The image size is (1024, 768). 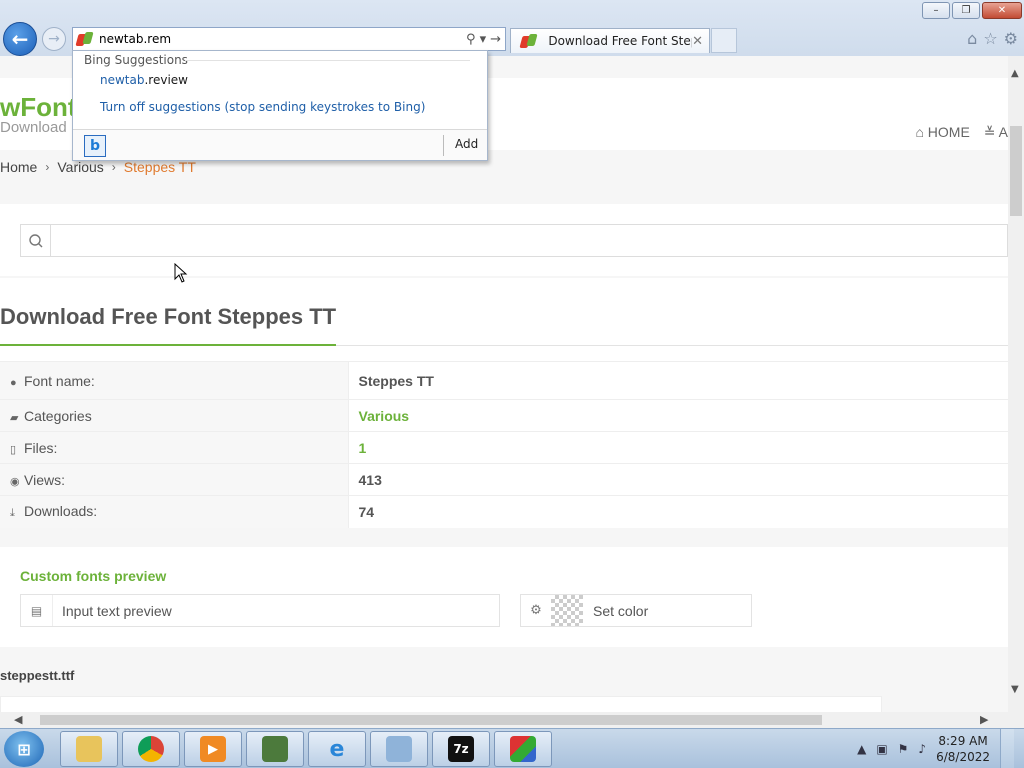 What do you see at coordinates (922, 749) in the screenshot?
I see `volume-icon: ♪` at bounding box center [922, 749].